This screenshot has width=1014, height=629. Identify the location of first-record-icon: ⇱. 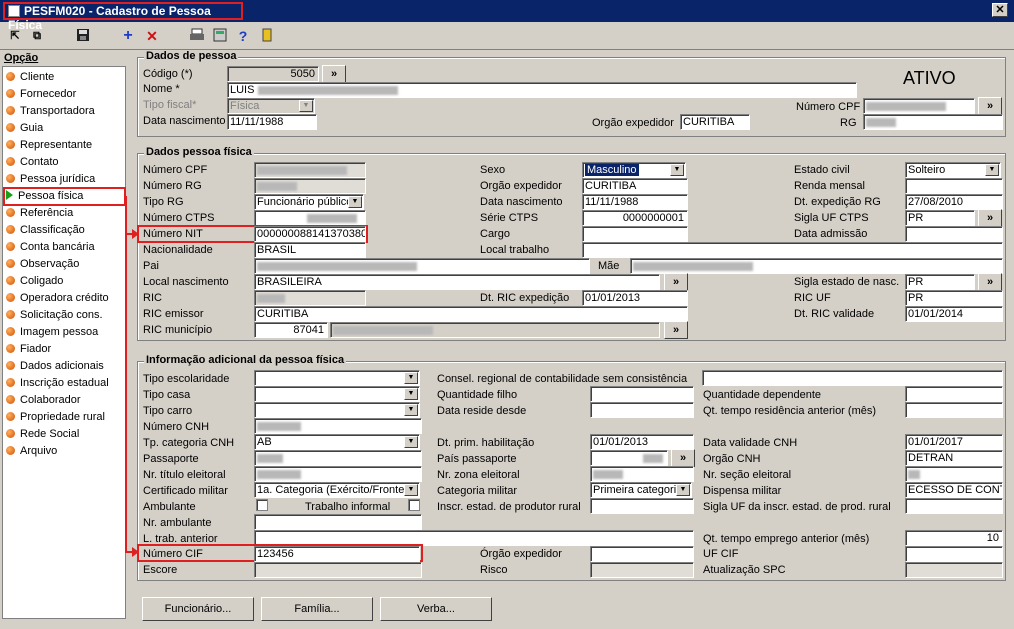
(15, 36).